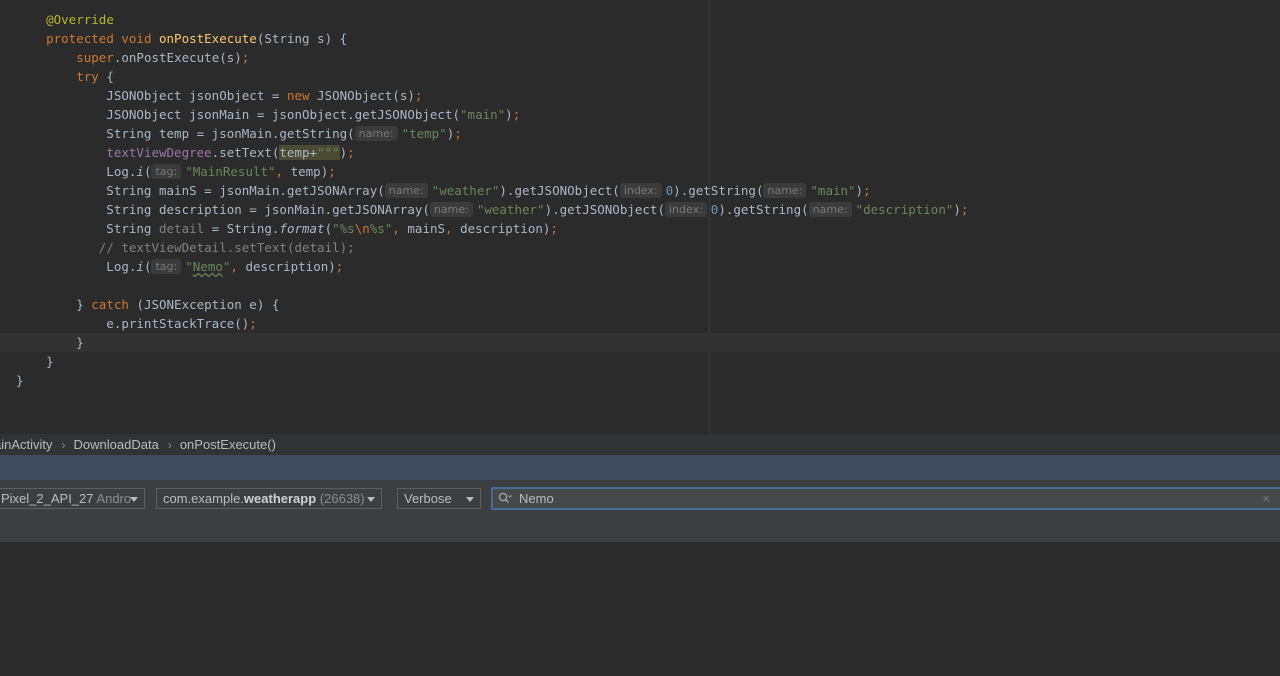 The width and height of the screenshot is (1280, 676). Describe the element at coordinates (640, 304) in the screenshot. I see `code-line: } catch (JSONException e) {` at that location.